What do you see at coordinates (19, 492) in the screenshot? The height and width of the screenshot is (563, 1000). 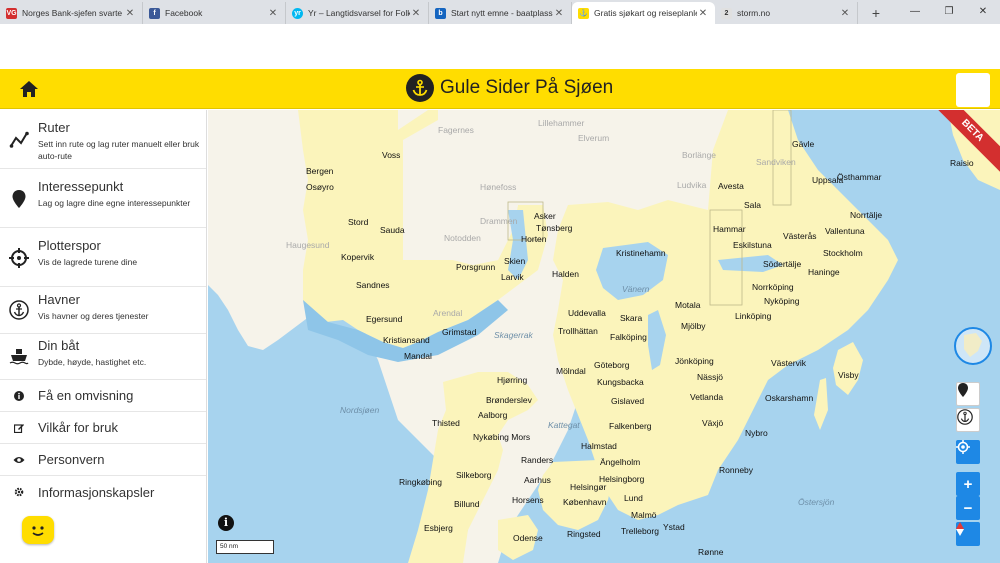 I see `gear-icon` at bounding box center [19, 492].